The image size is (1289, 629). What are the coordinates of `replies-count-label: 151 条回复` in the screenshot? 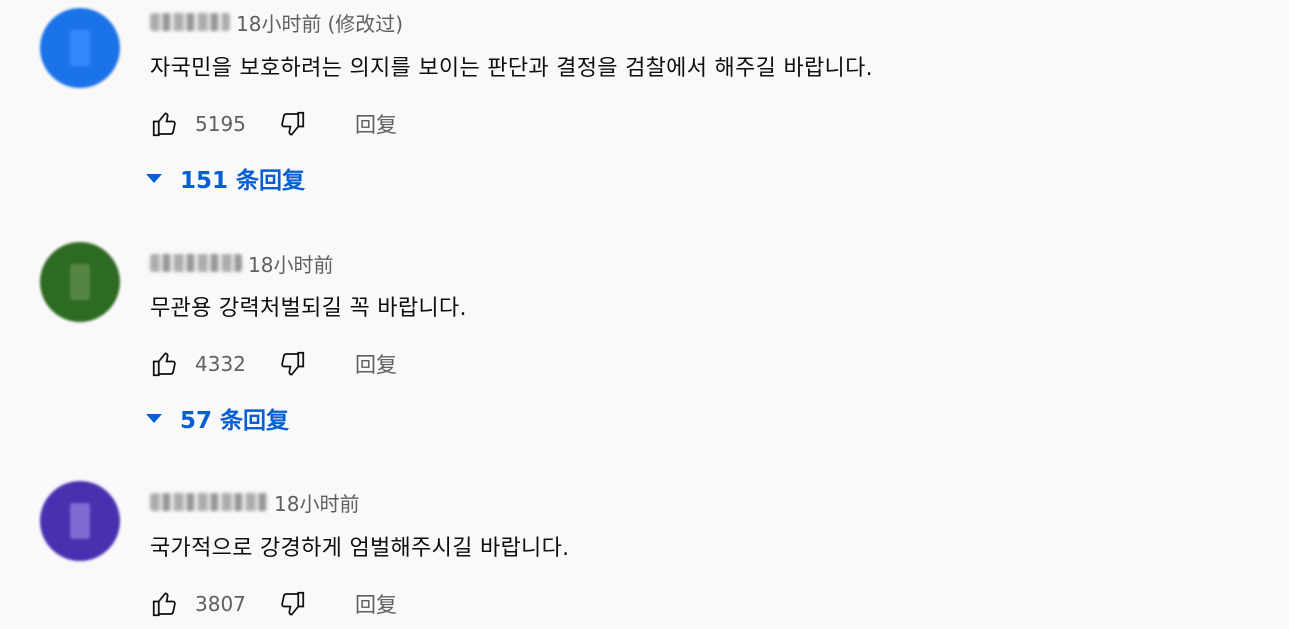 It's located at (243, 181).